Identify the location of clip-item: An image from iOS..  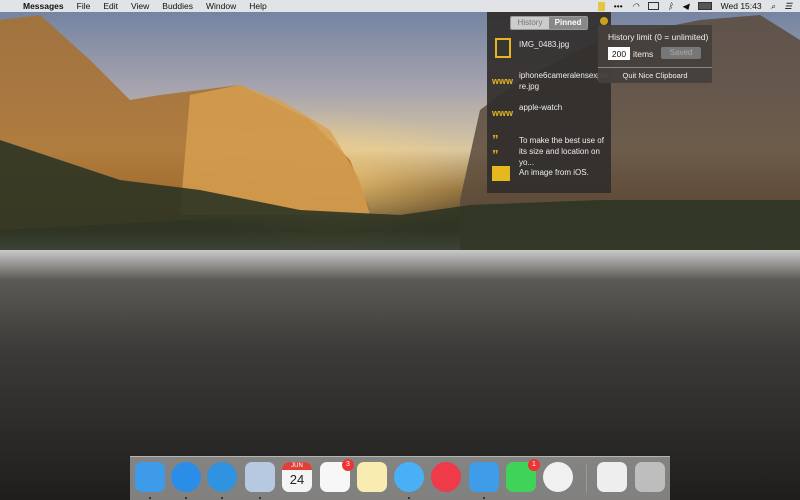
(549, 179).